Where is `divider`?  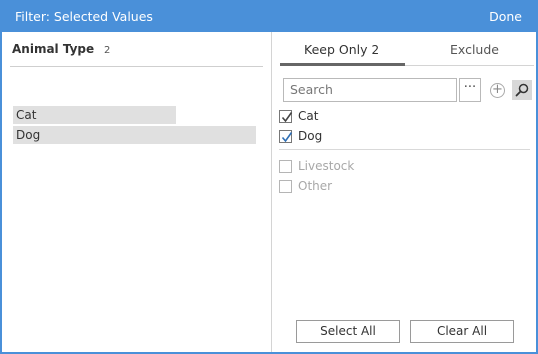
divider is located at coordinates (136, 66).